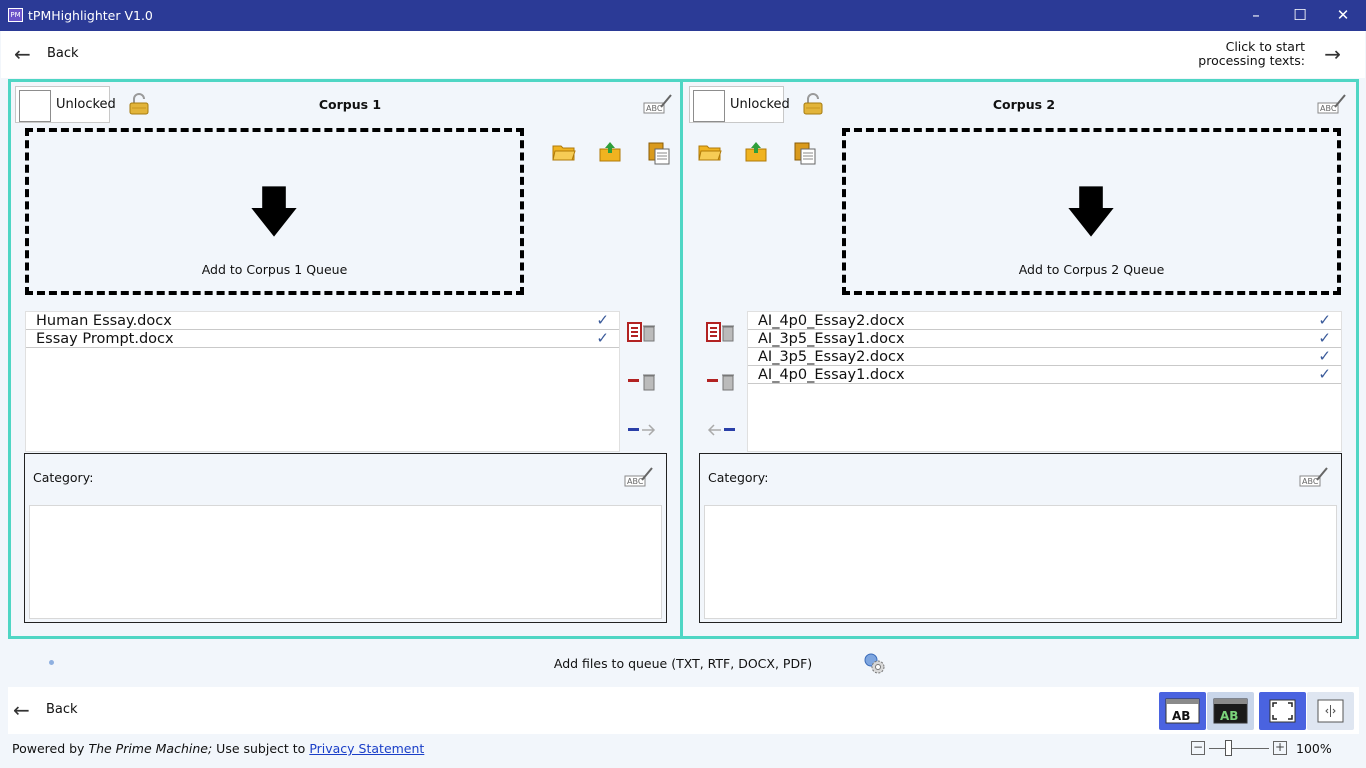  Describe the element at coordinates (350, 104) in the screenshot. I see `corpus1-title: Corpus 1` at that location.